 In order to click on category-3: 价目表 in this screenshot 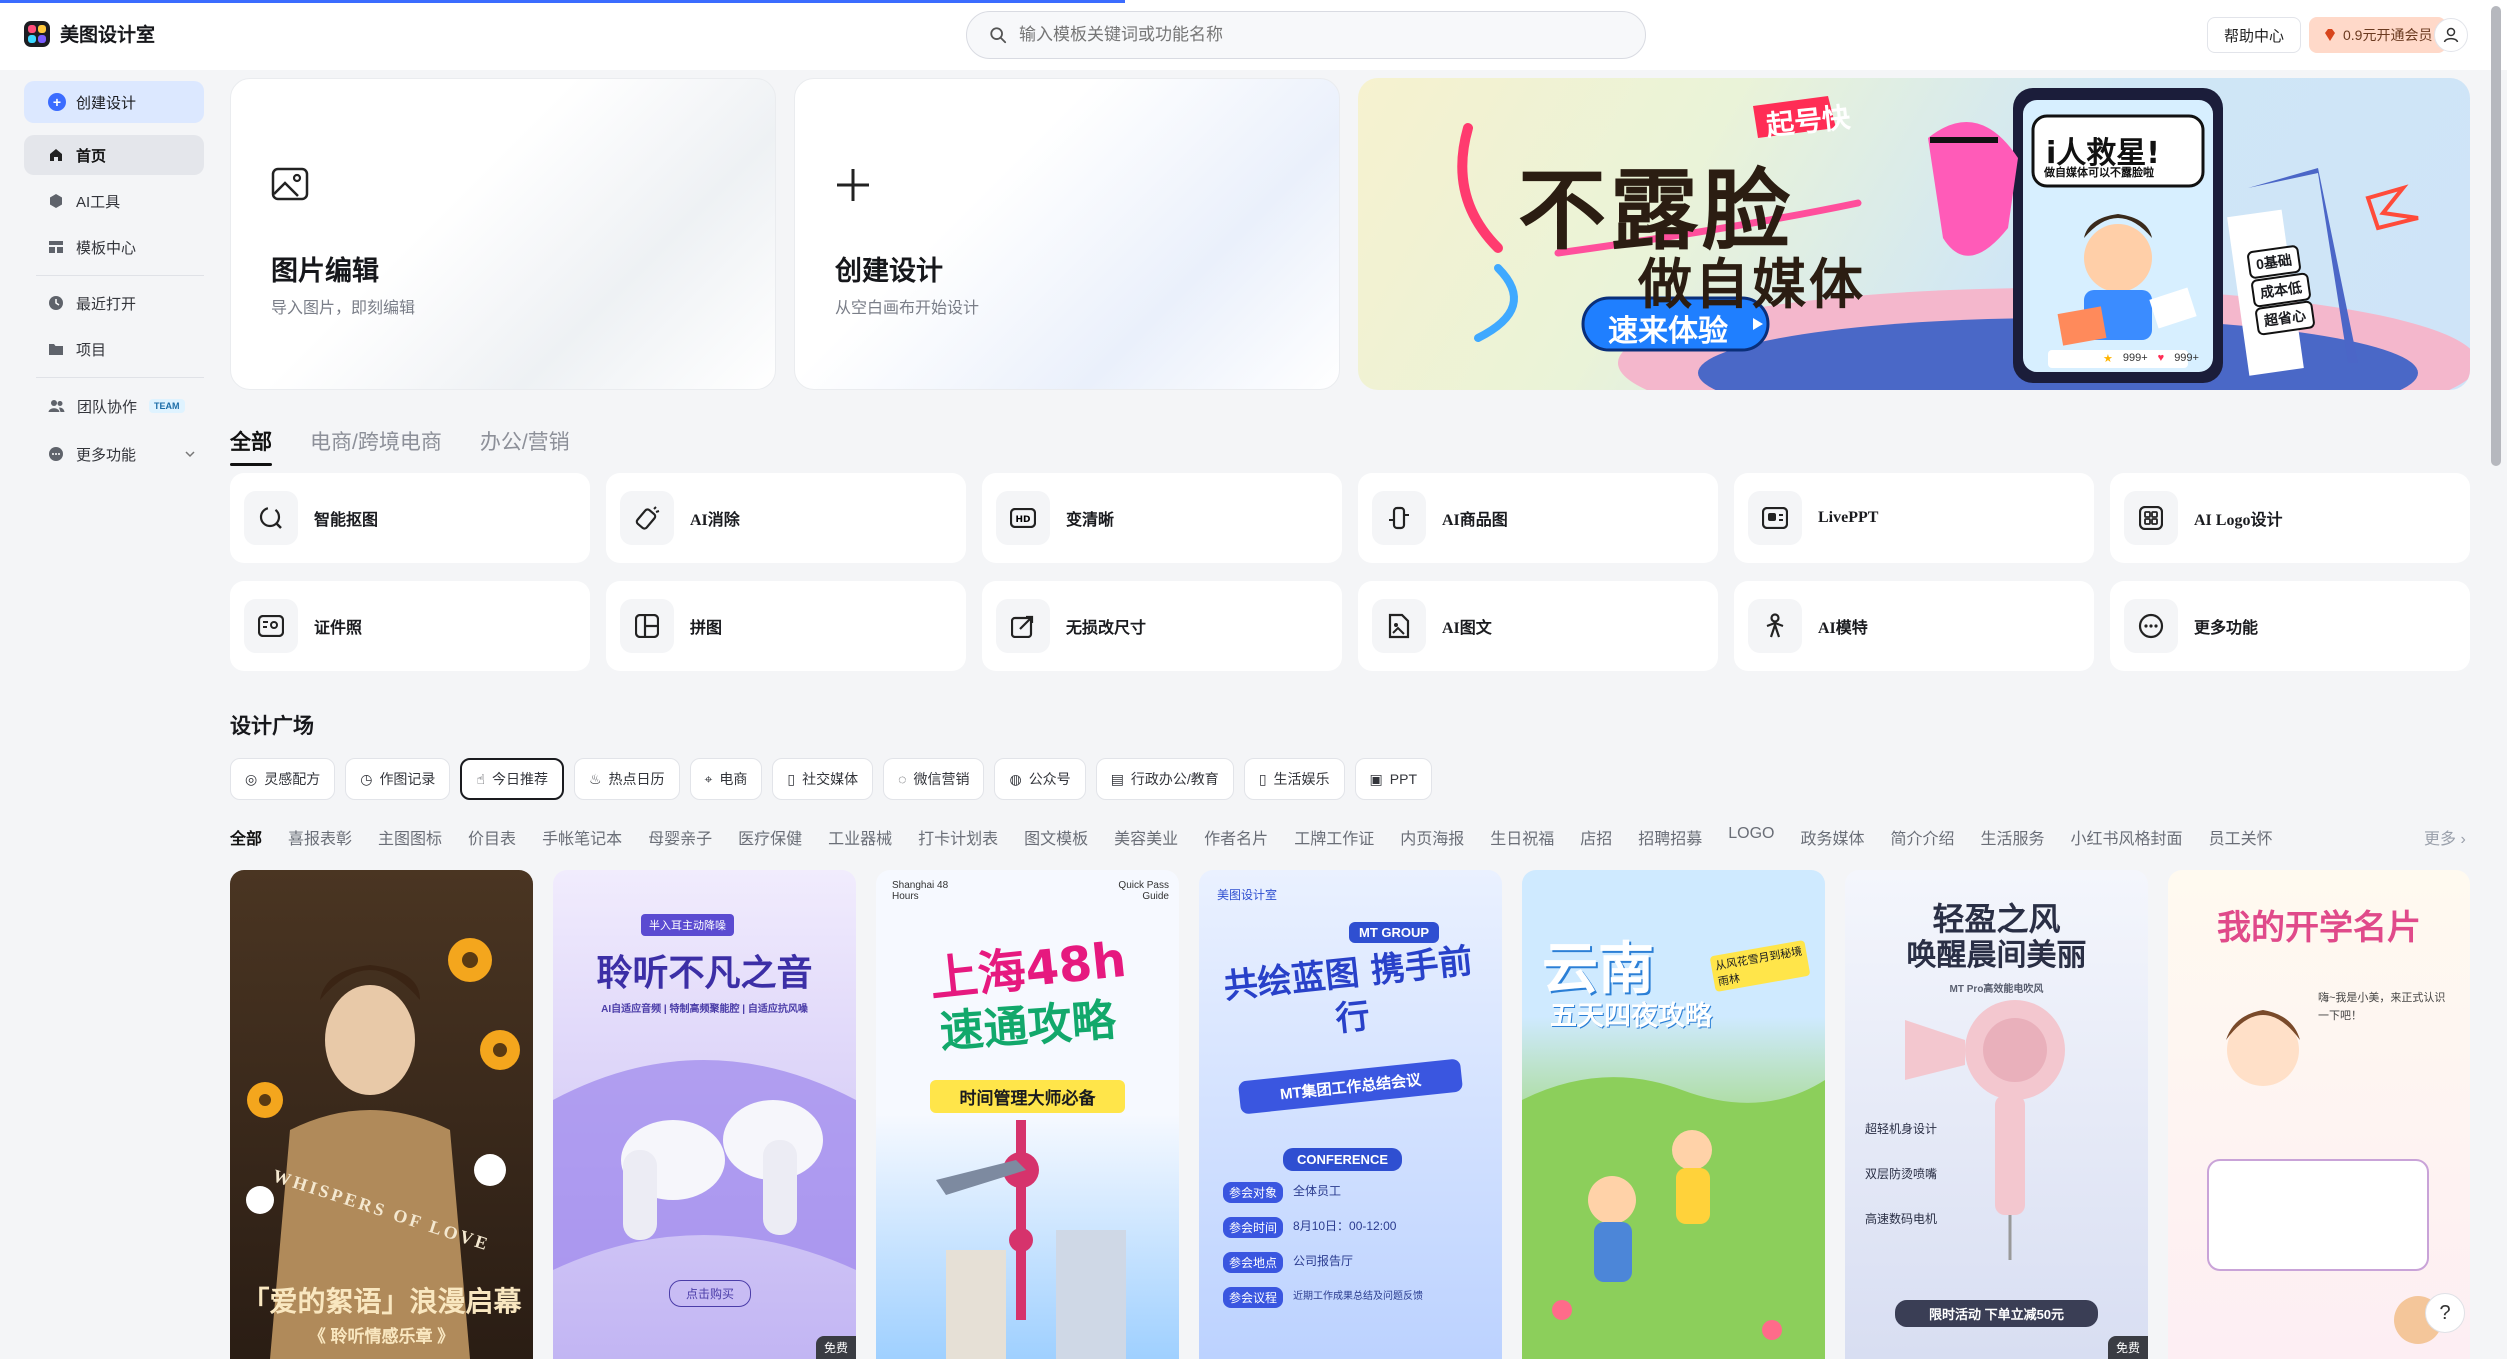, I will do `click(492, 837)`.